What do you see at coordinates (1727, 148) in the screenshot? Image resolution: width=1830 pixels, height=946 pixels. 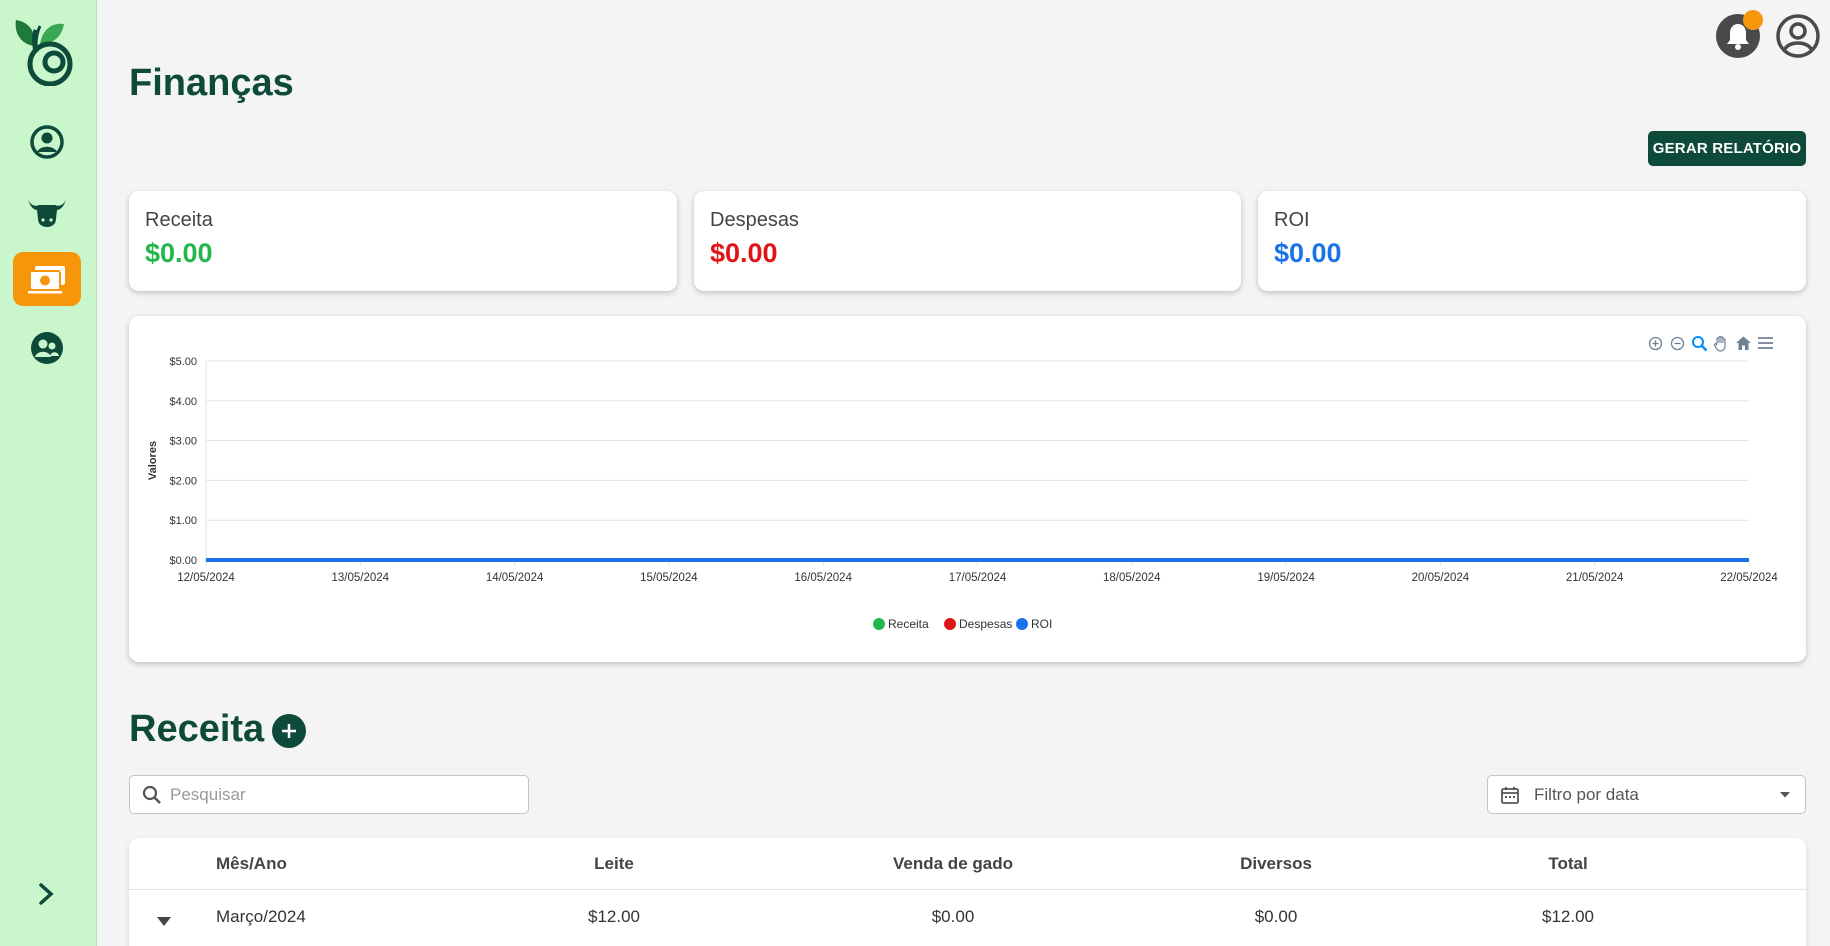 I see `generate-report-button: GERAR RELATÓRIO` at bounding box center [1727, 148].